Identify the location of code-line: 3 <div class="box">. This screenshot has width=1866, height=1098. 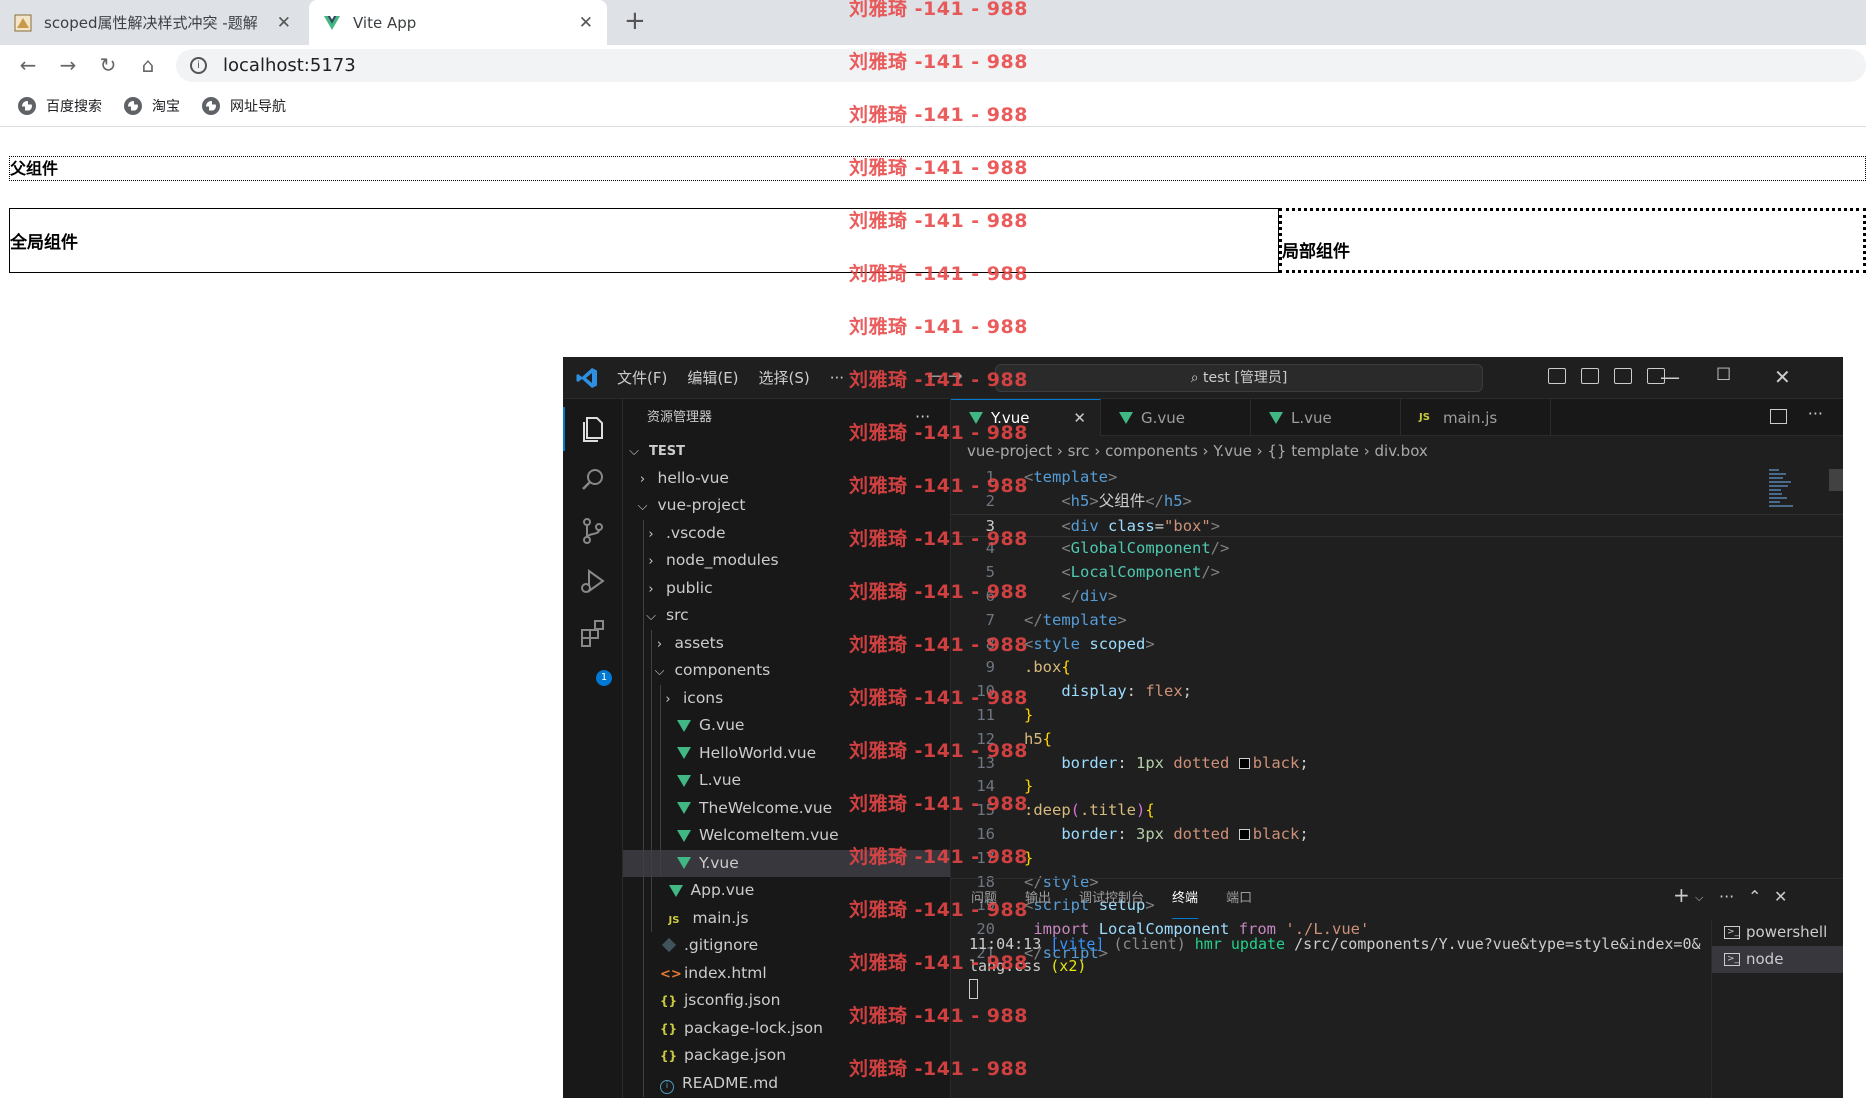
(1397, 525).